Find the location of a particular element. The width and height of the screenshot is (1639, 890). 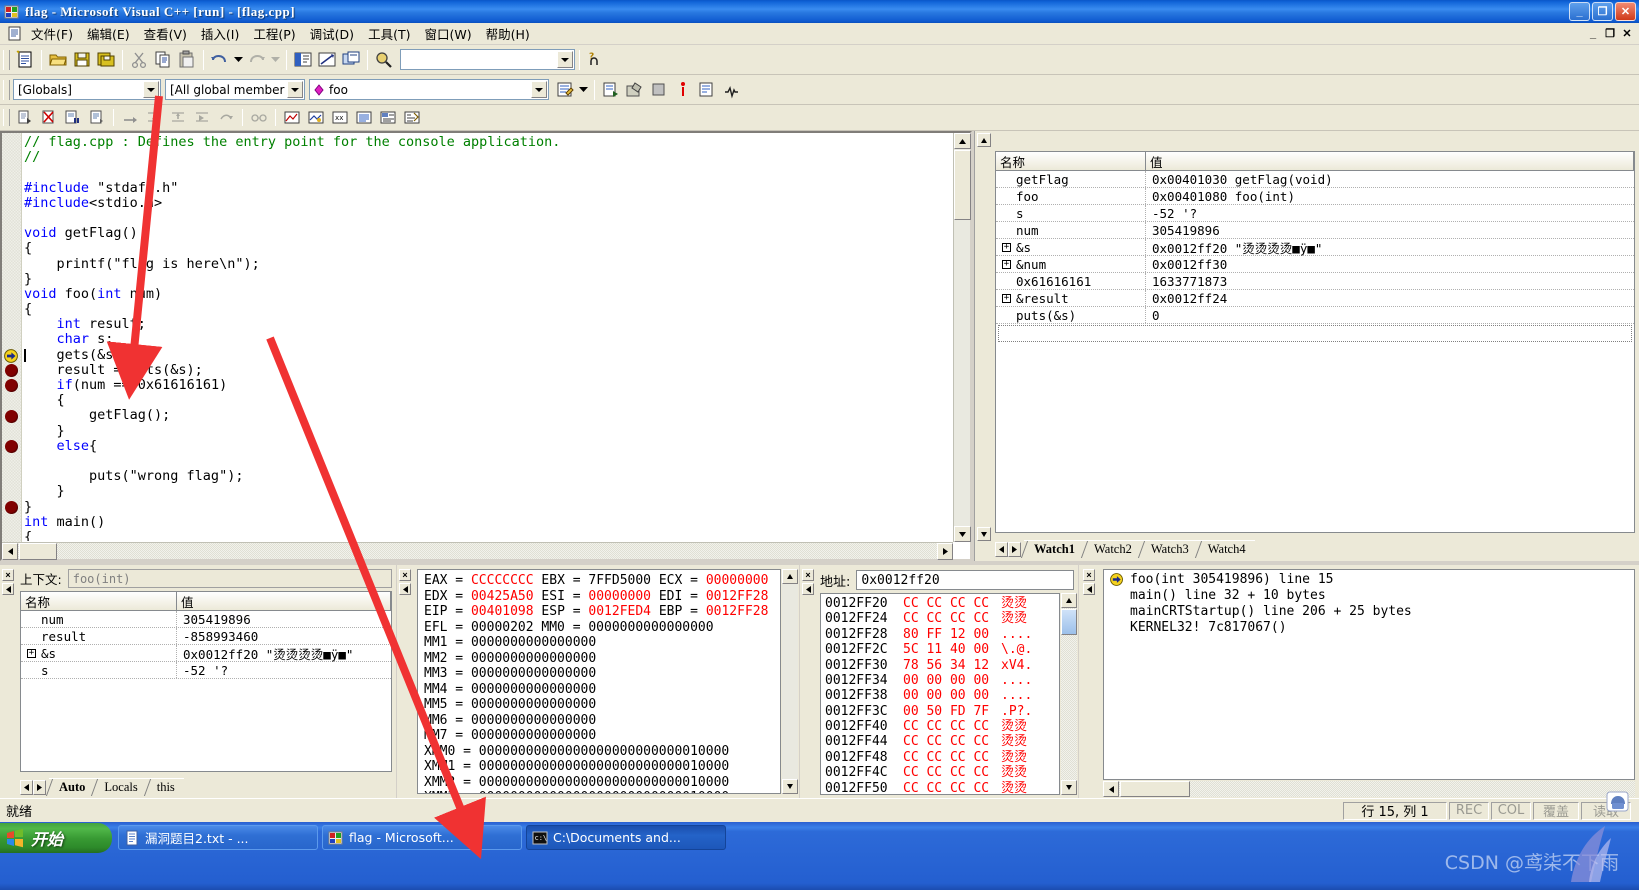

row-value: 0x0012ff20 "烫烫烫烫■ÿ■" is located at coordinates (1390, 247).